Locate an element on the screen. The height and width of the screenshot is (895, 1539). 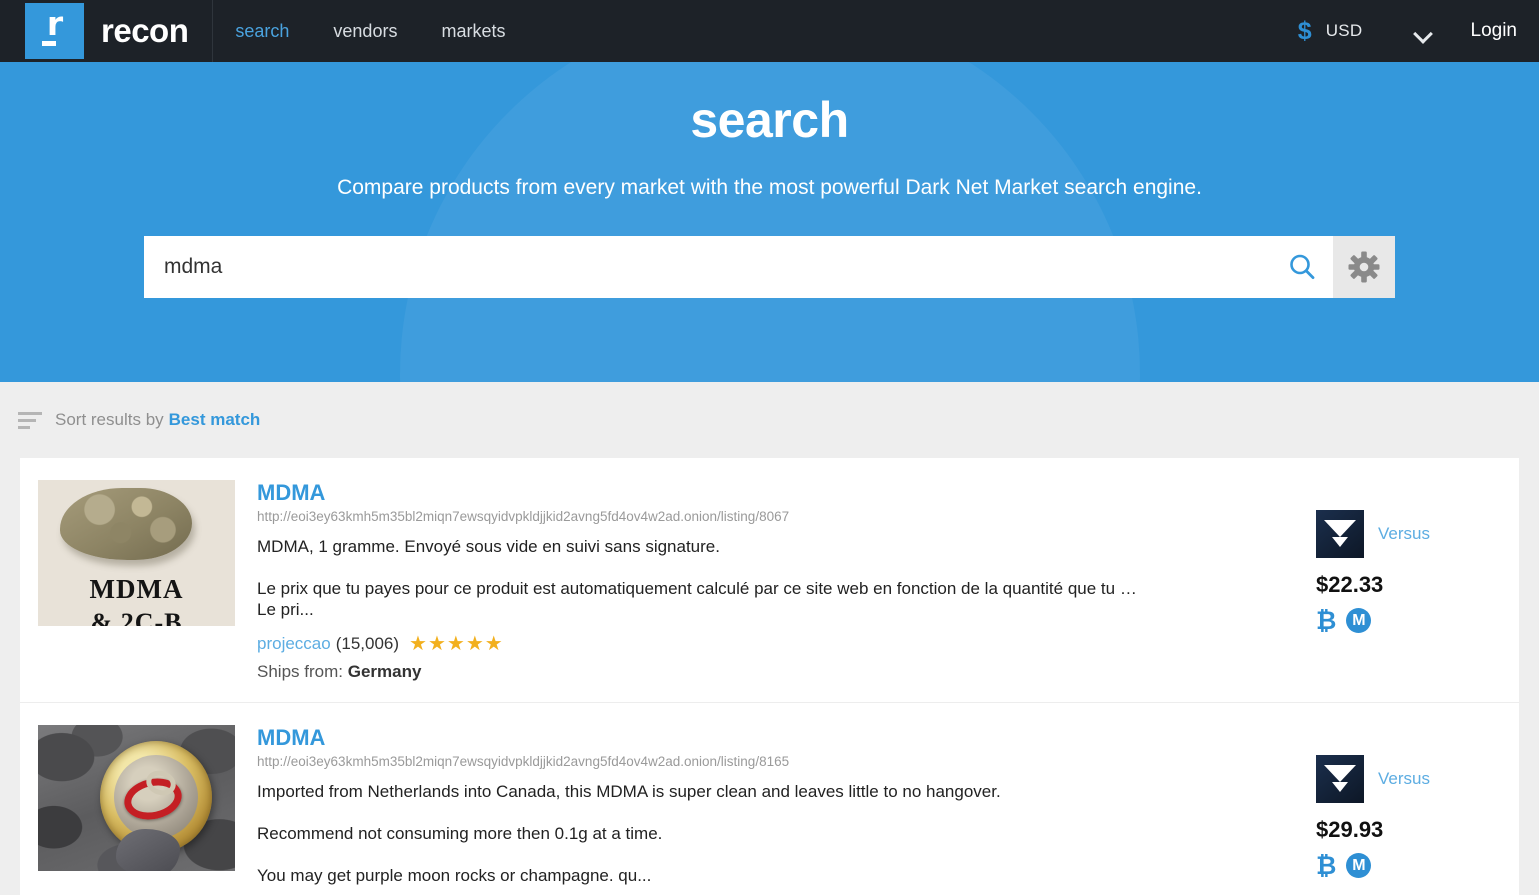
result-thumbnail: MDMA & 2C-B is located at coordinates (136, 581).